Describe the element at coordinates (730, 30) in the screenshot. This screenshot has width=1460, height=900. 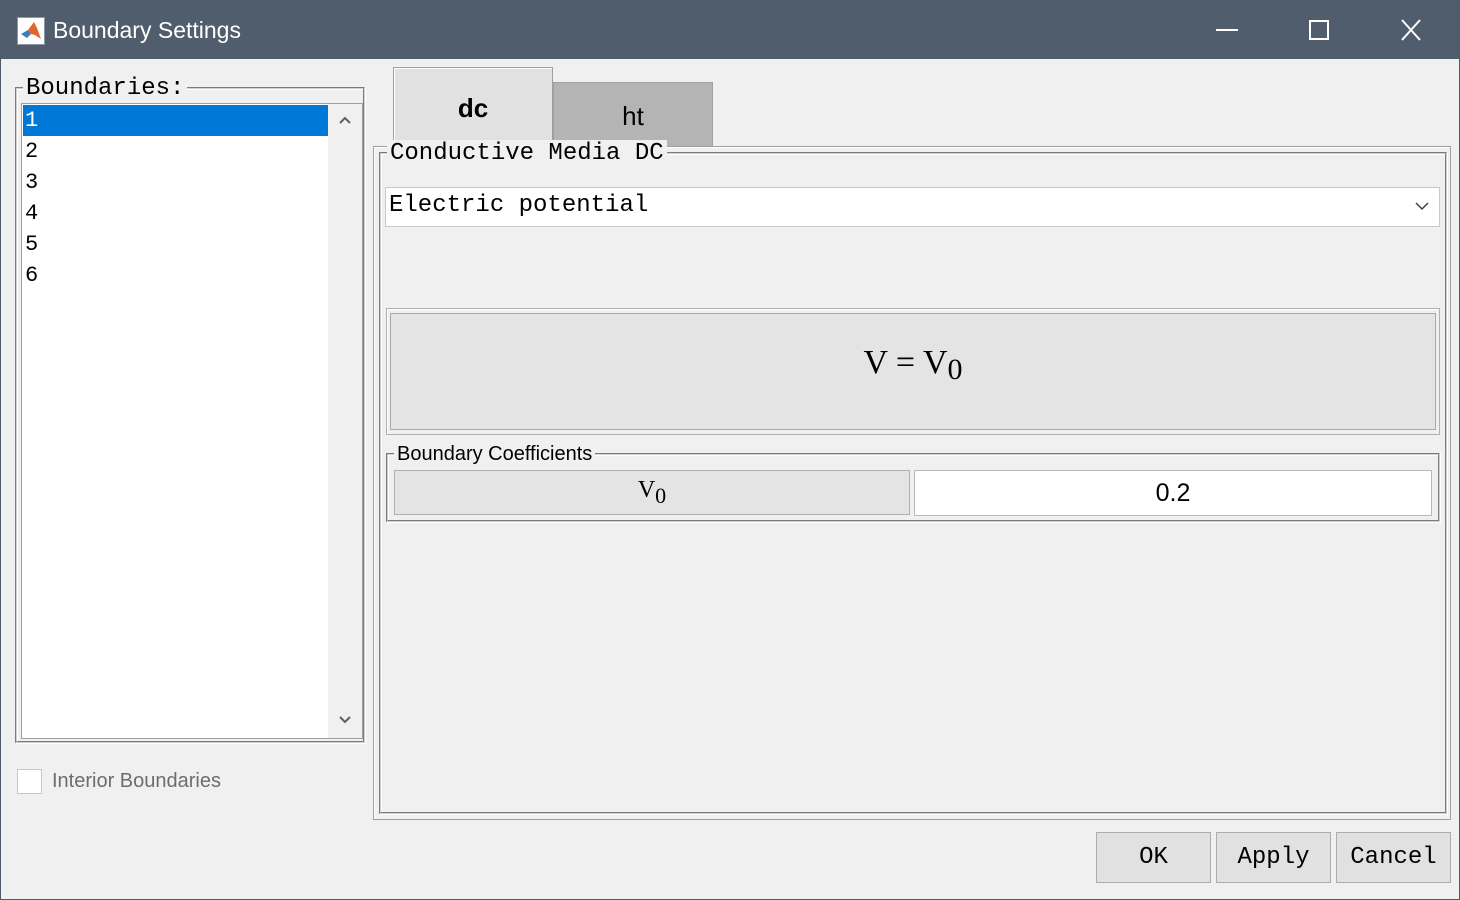
I see `title-bar: Boundary Settings` at that location.